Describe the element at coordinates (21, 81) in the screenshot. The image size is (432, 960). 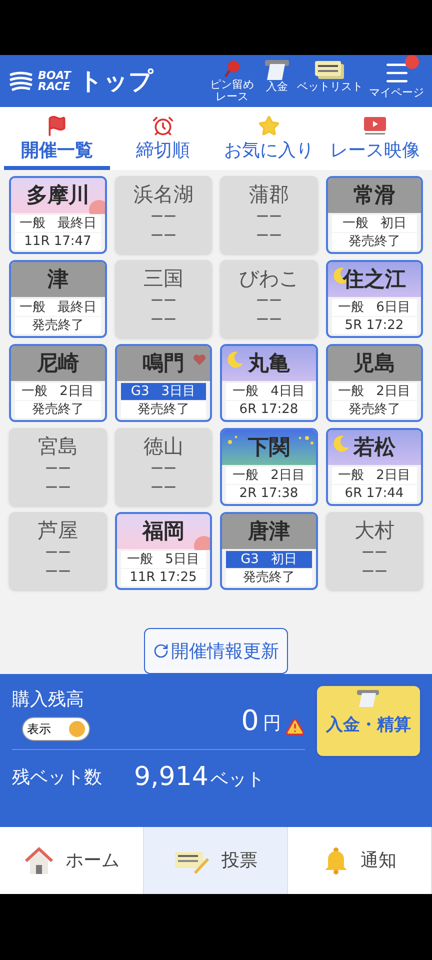
I see `logo-icon` at that location.